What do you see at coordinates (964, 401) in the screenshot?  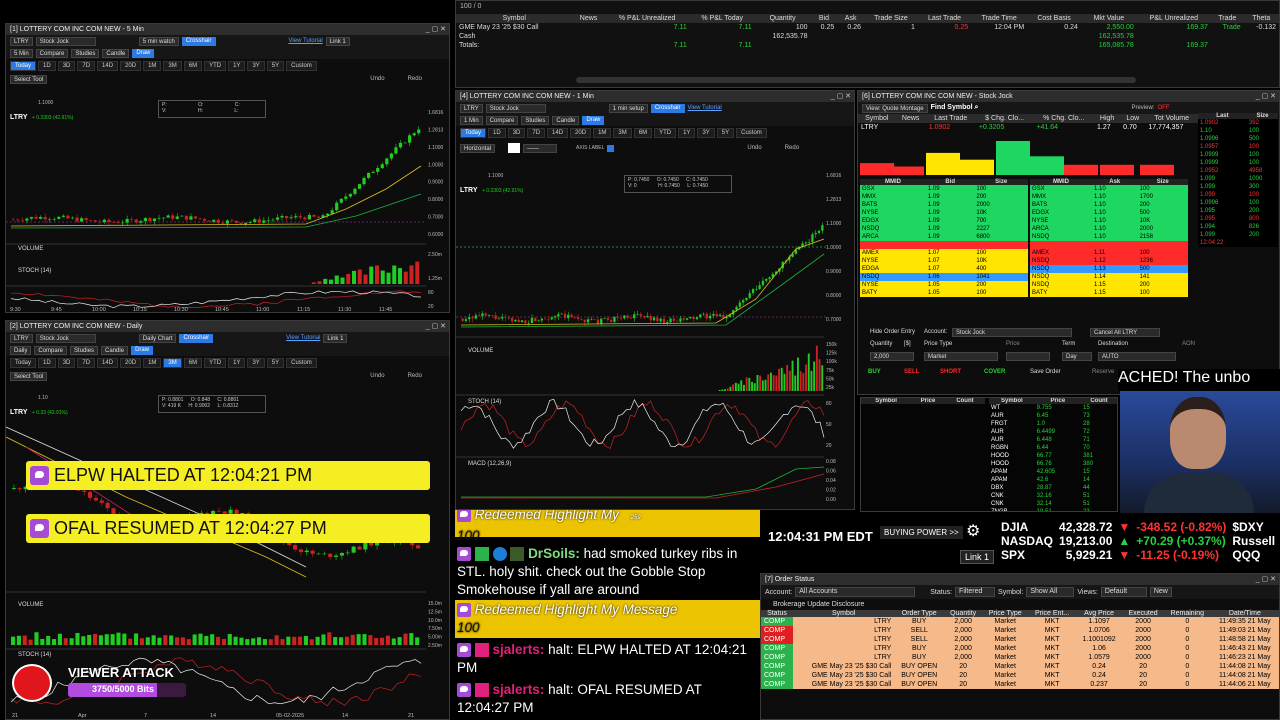 I see `scanner-column-header: Count` at bounding box center [964, 401].